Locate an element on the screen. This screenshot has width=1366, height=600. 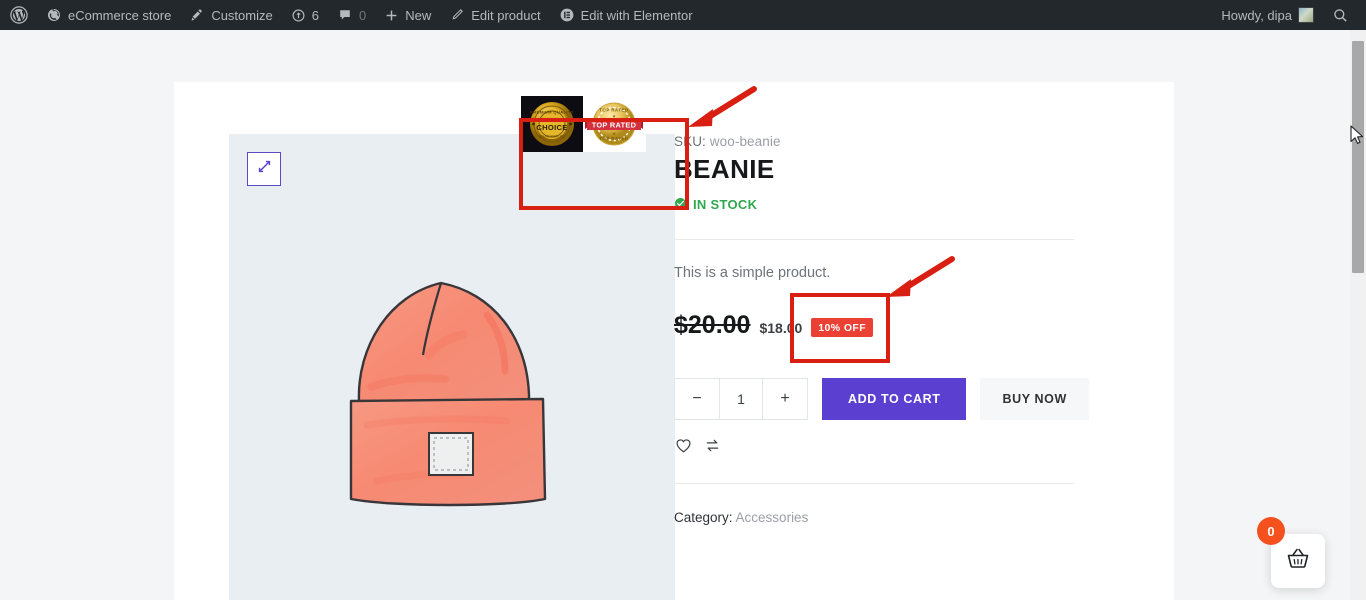
status-badge: IN STOCK is located at coordinates (884, 205).